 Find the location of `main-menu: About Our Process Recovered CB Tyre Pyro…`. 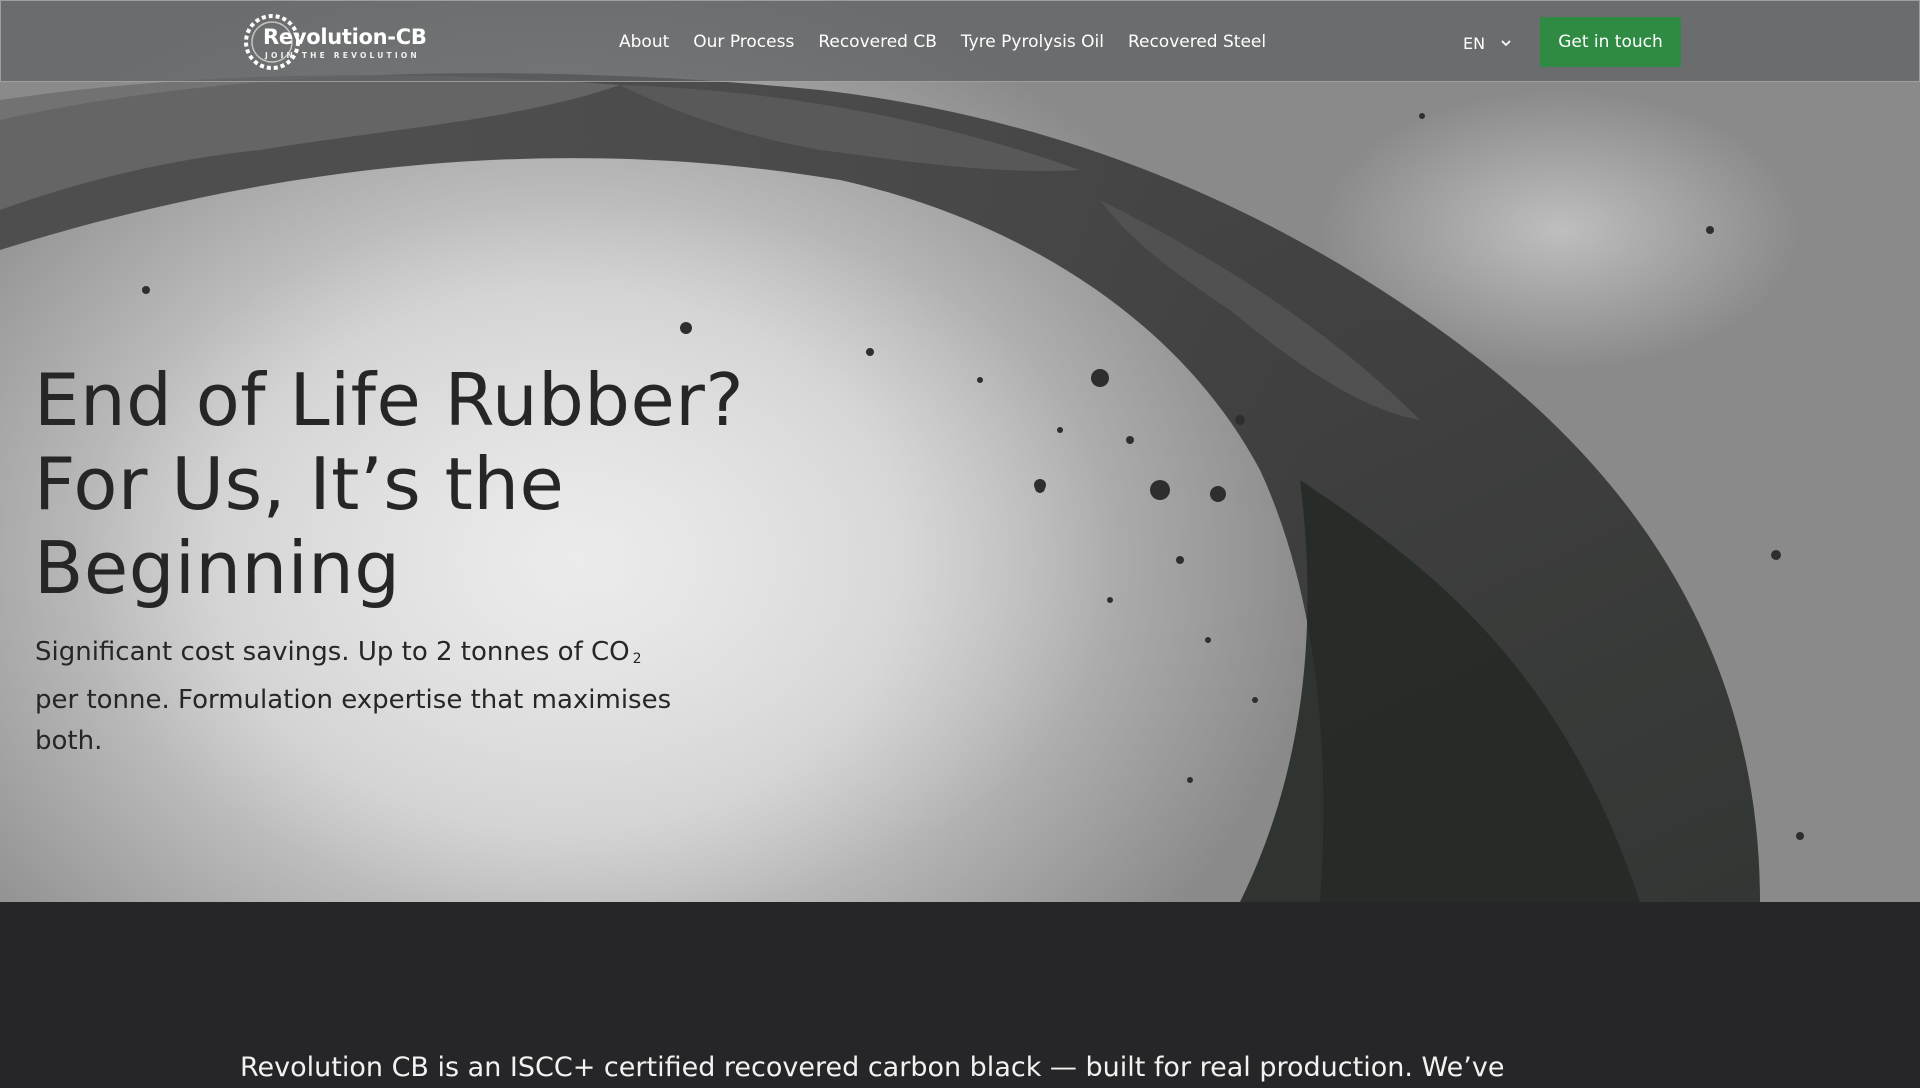

main-menu: About Our Process Recovered CB Tyre Pyro… is located at coordinates (942, 43).